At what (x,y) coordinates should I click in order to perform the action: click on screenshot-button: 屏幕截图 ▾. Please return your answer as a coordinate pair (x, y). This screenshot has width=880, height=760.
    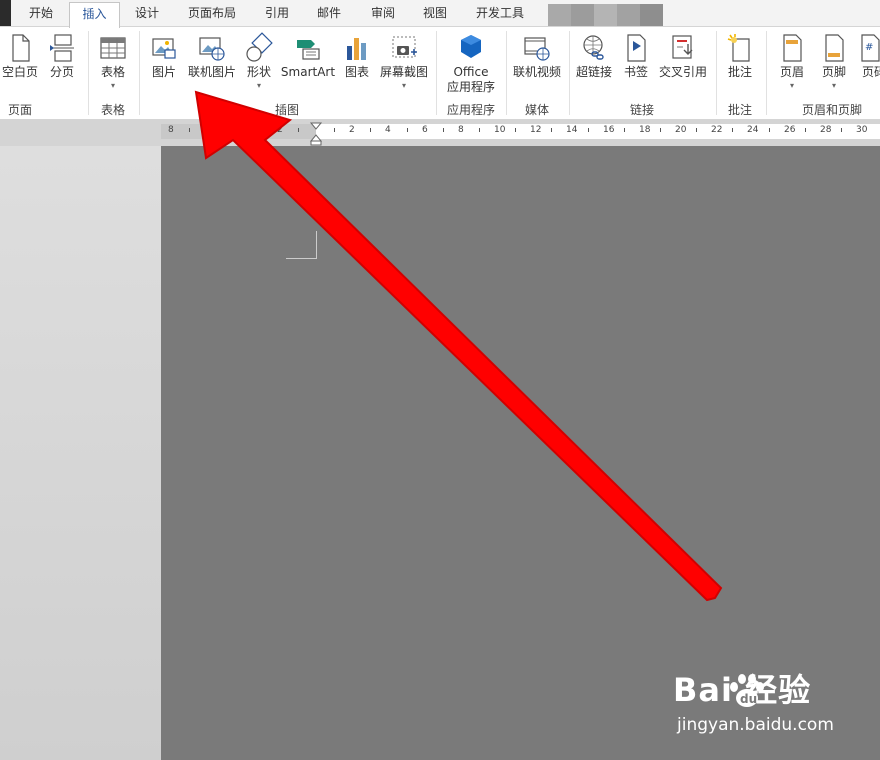
    Looking at the image, I should click on (404, 67).